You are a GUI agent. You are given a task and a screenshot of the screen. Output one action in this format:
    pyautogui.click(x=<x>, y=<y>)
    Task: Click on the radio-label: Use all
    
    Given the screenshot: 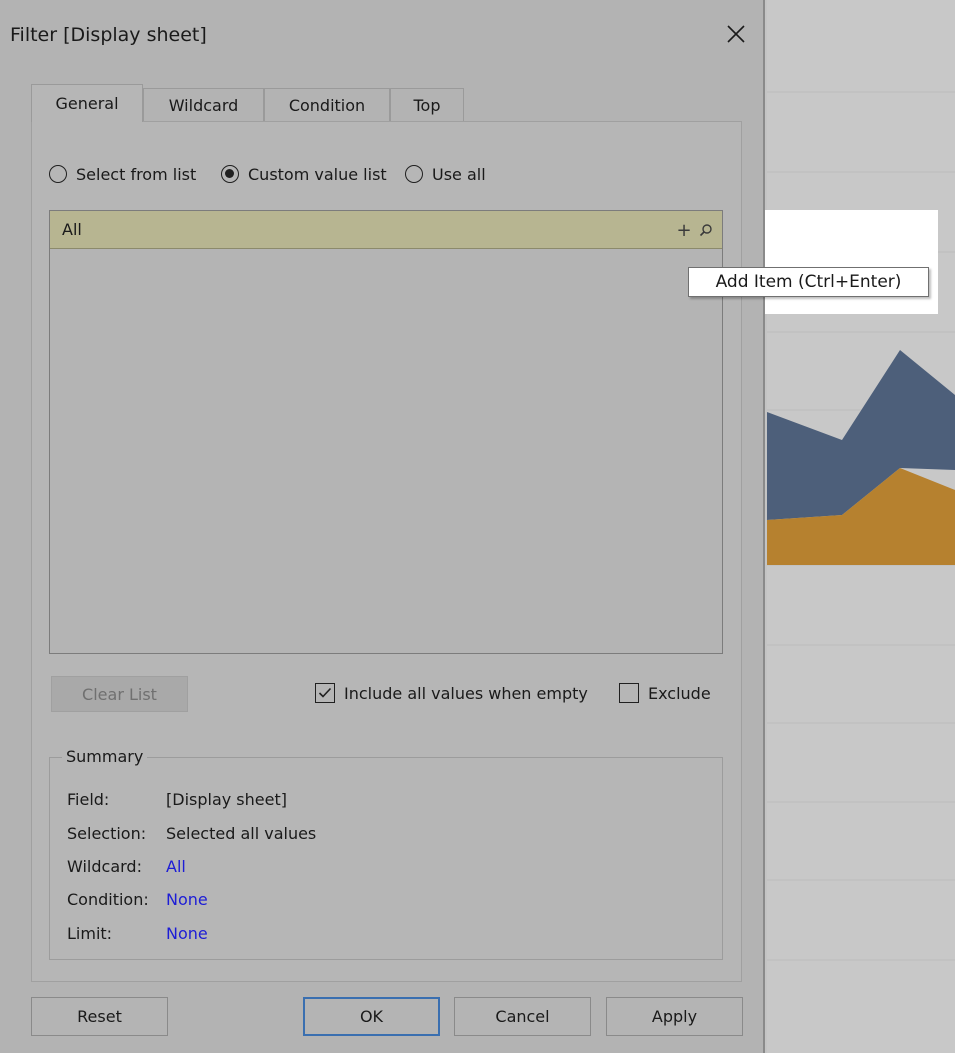 What is the action you would take?
    pyautogui.click(x=459, y=174)
    